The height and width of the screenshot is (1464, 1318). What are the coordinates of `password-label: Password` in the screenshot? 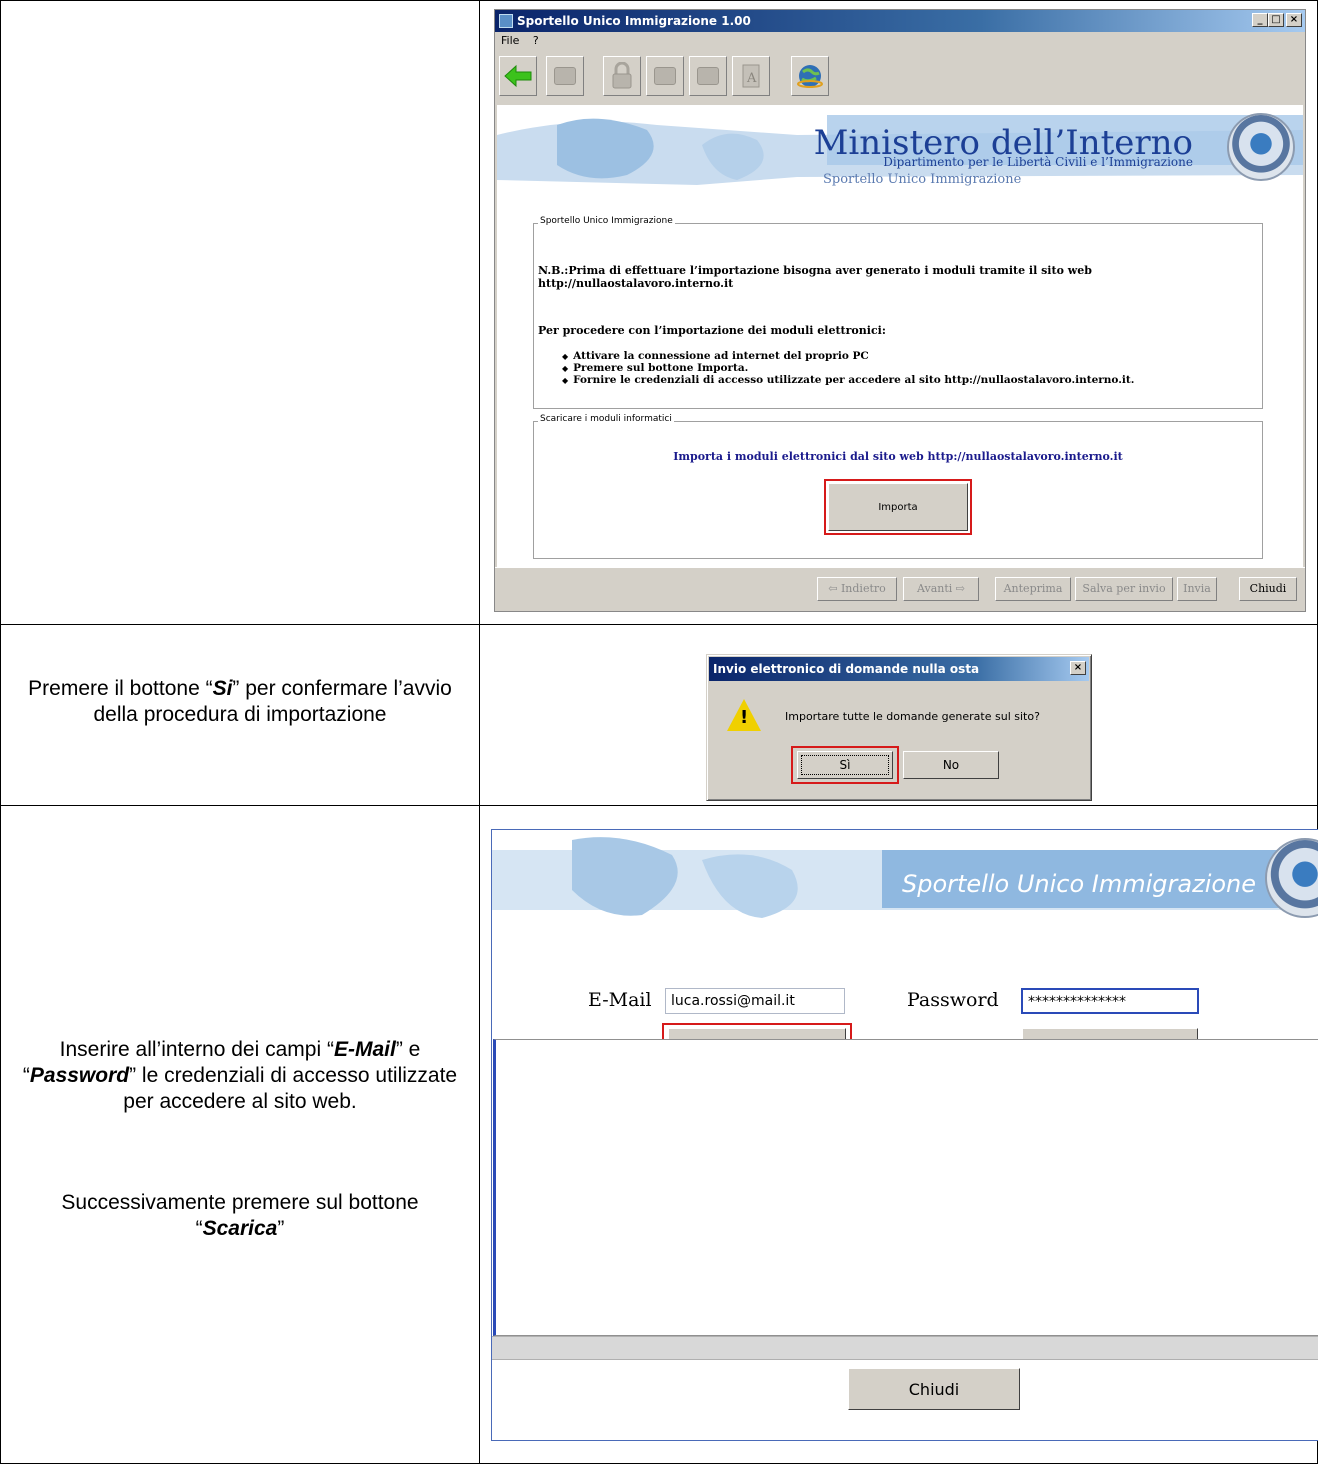 It's located at (953, 1000).